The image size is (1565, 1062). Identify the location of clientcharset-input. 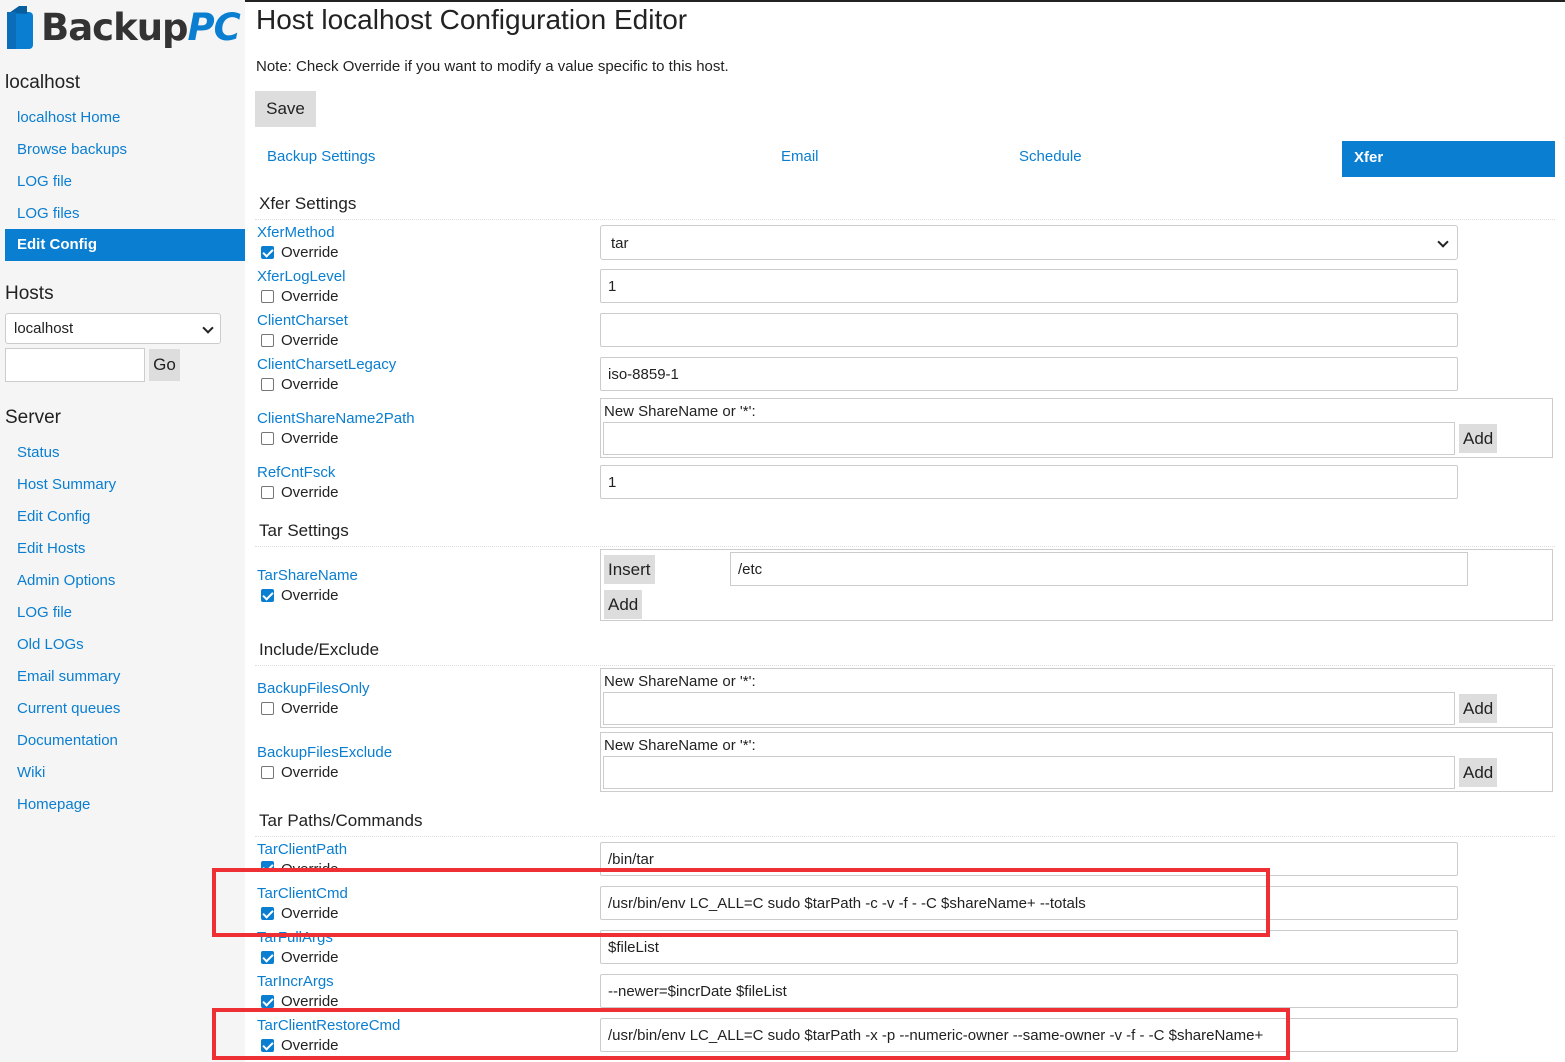
(1029, 330).